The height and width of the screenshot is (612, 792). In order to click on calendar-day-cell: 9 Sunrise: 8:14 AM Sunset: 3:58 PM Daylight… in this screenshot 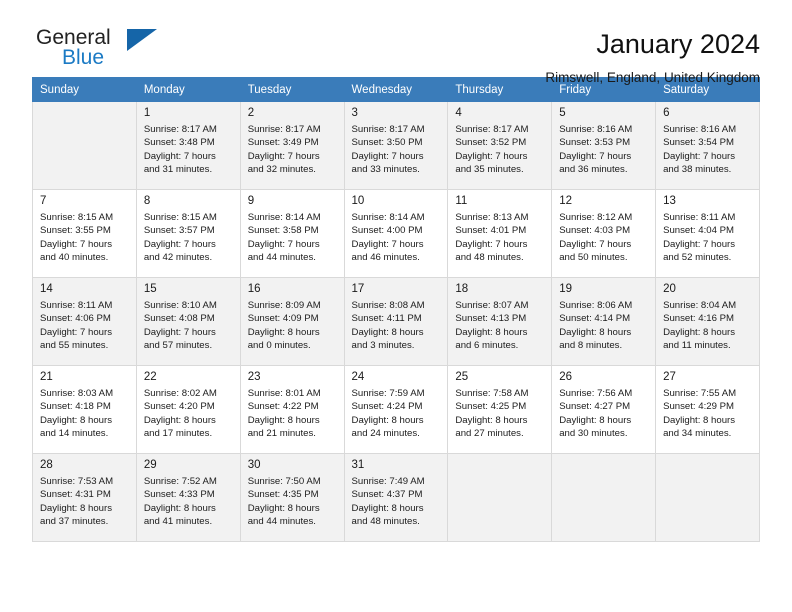, I will do `click(292, 233)`.